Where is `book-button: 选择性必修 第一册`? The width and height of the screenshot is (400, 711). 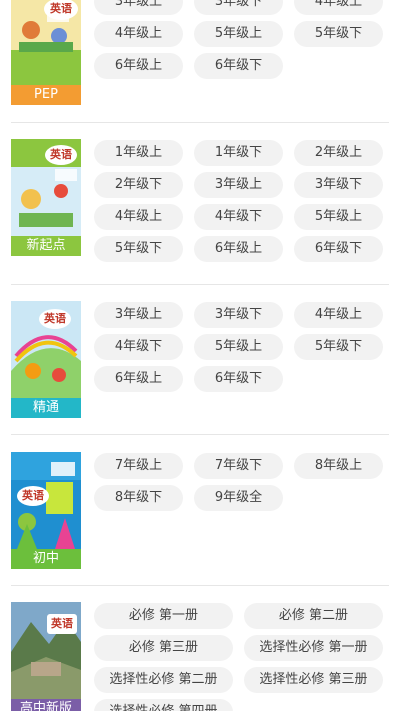 book-button: 选择性必修 第一册 is located at coordinates (313, 648).